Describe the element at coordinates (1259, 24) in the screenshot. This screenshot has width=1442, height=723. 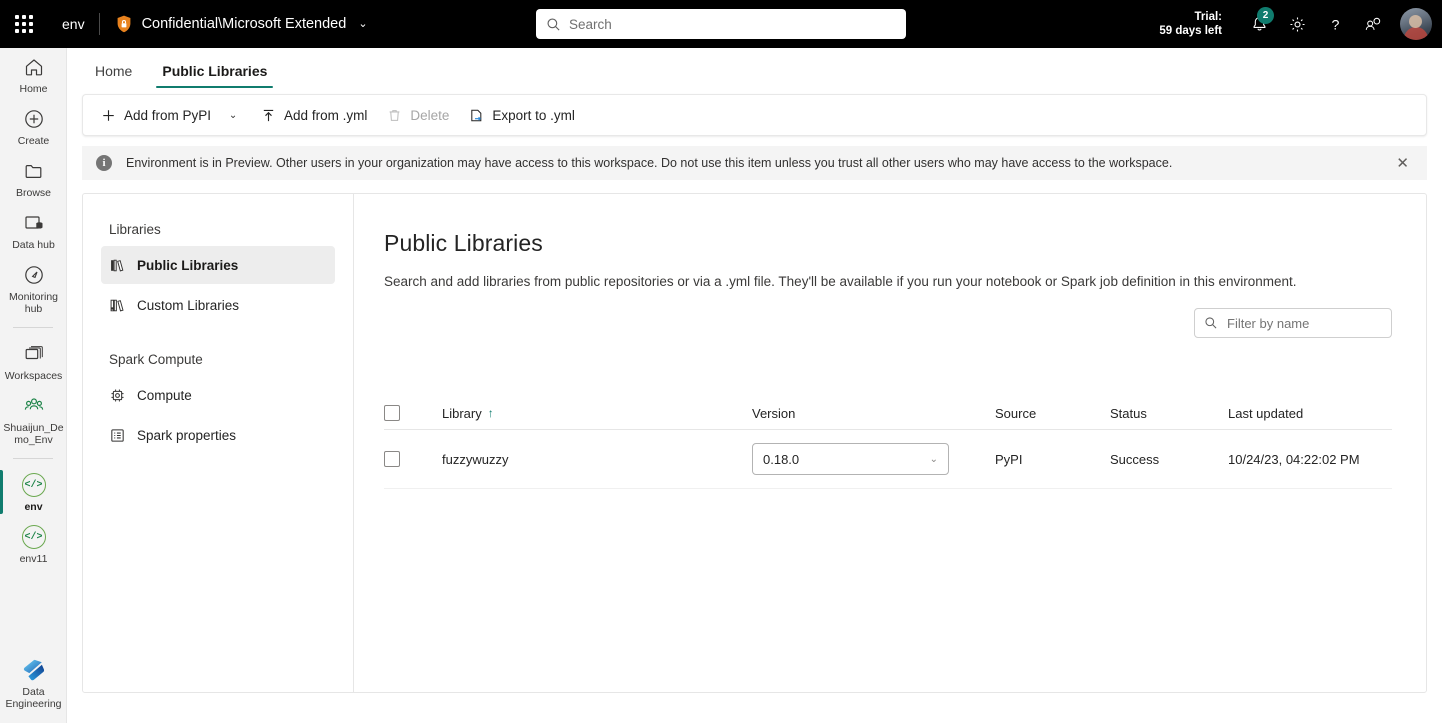
I see `notifications-button: 2` at that location.